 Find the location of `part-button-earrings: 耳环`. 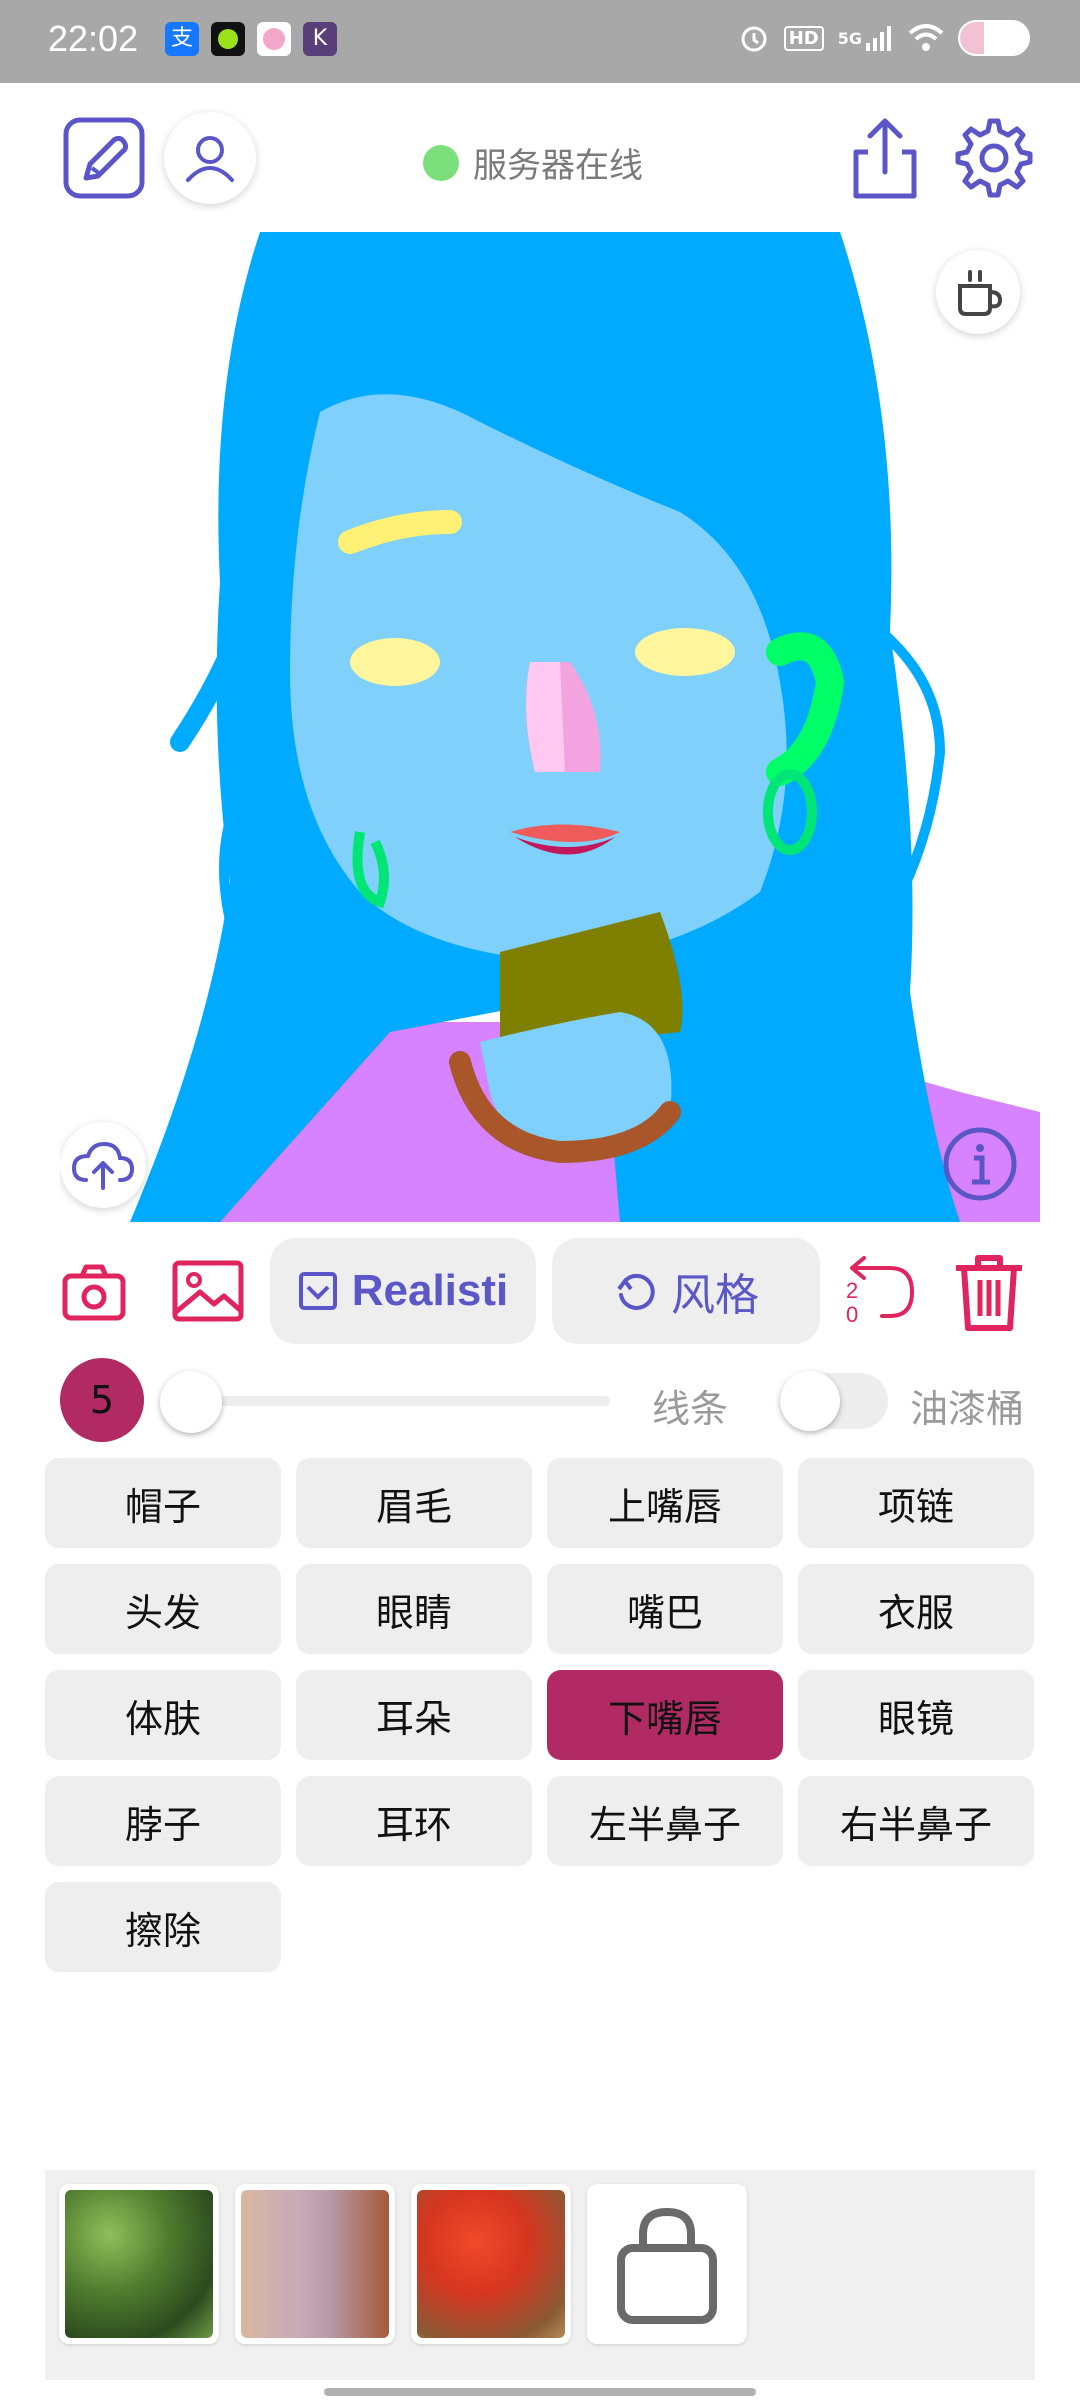

part-button-earrings: 耳环 is located at coordinates (414, 1821).